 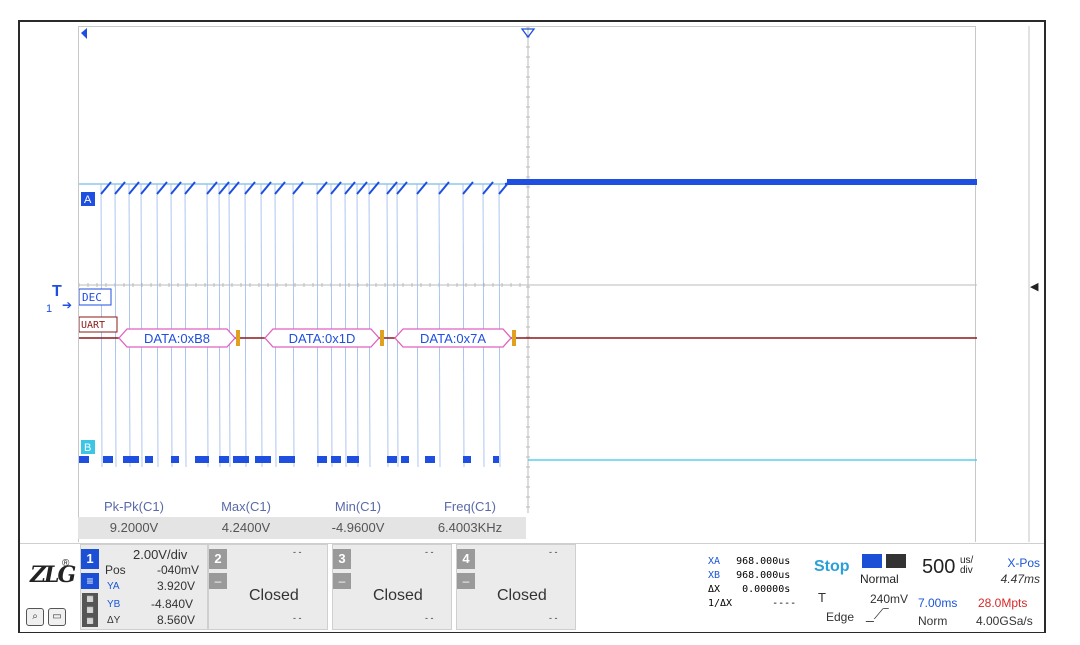 What do you see at coordinates (1020, 579) in the screenshot?
I see `xpos-value: 4.47ms` at bounding box center [1020, 579].